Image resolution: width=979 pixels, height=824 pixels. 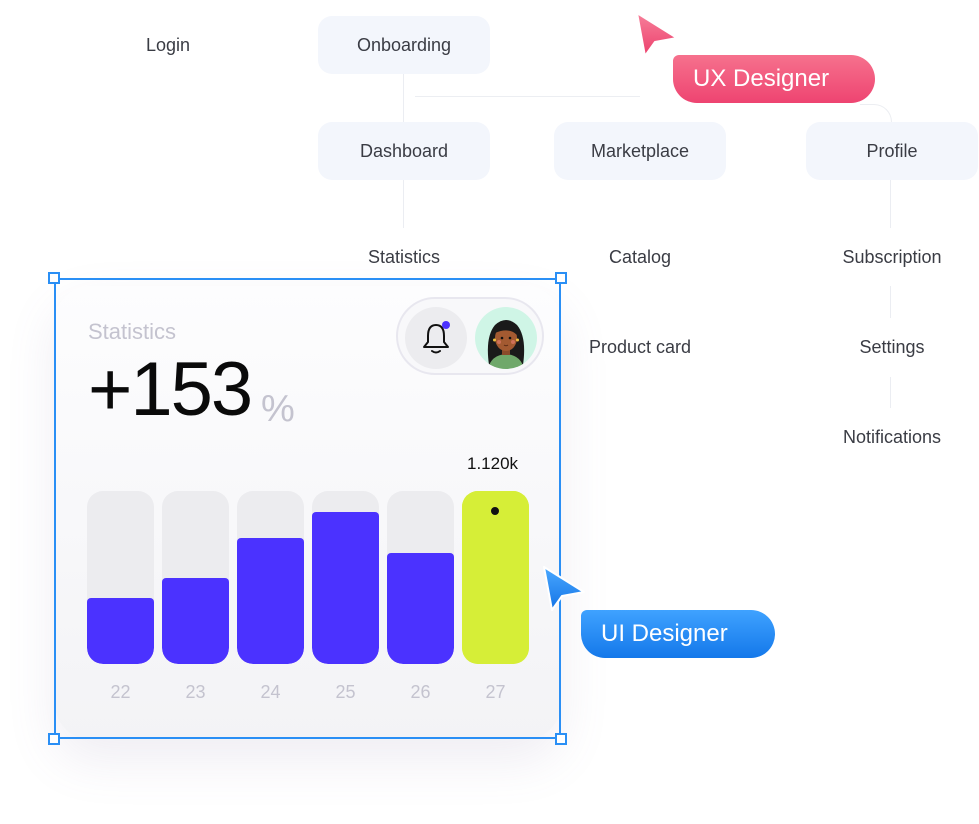 What do you see at coordinates (495, 692) in the screenshot?
I see `x-tick-label-27: 27` at bounding box center [495, 692].